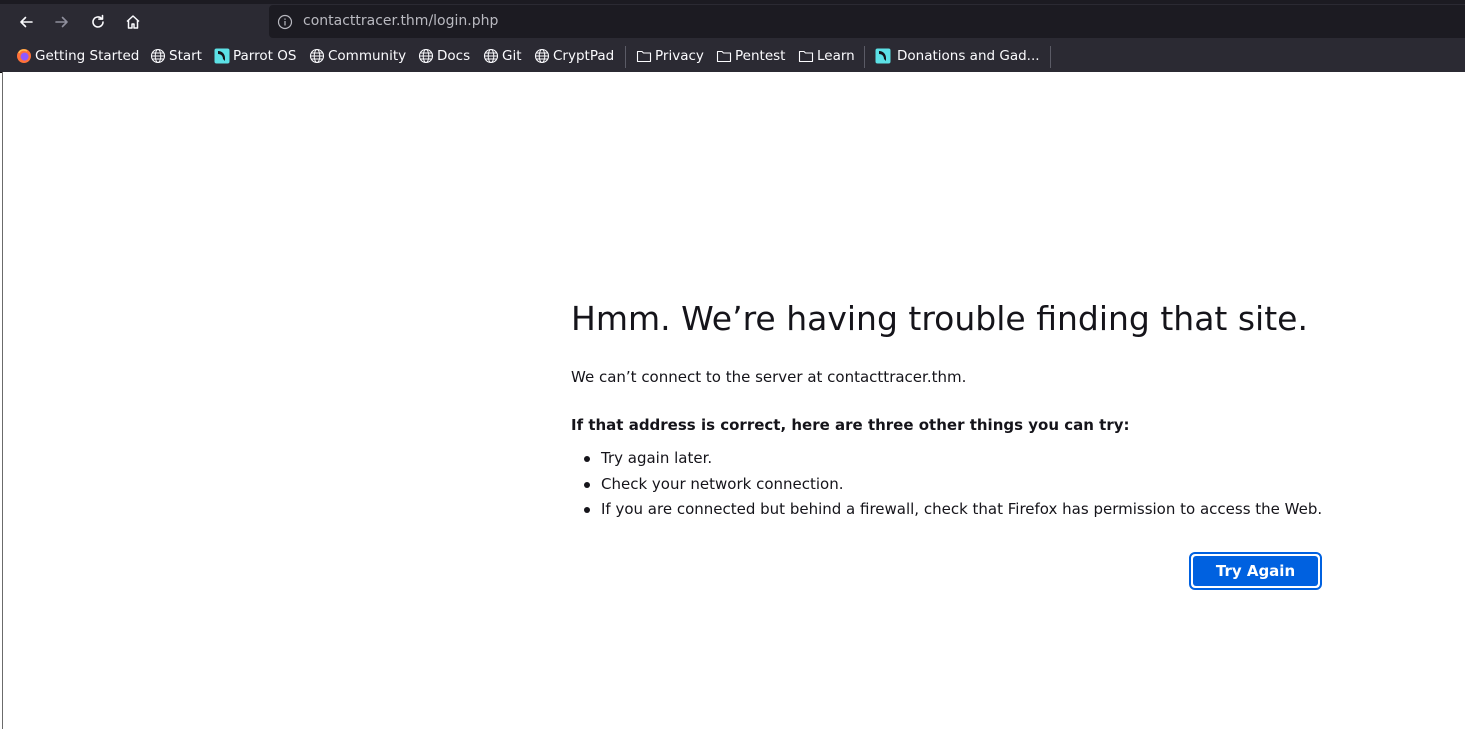  Describe the element at coordinates (953, 461) in the screenshot. I see `list-item: Try again later.` at that location.